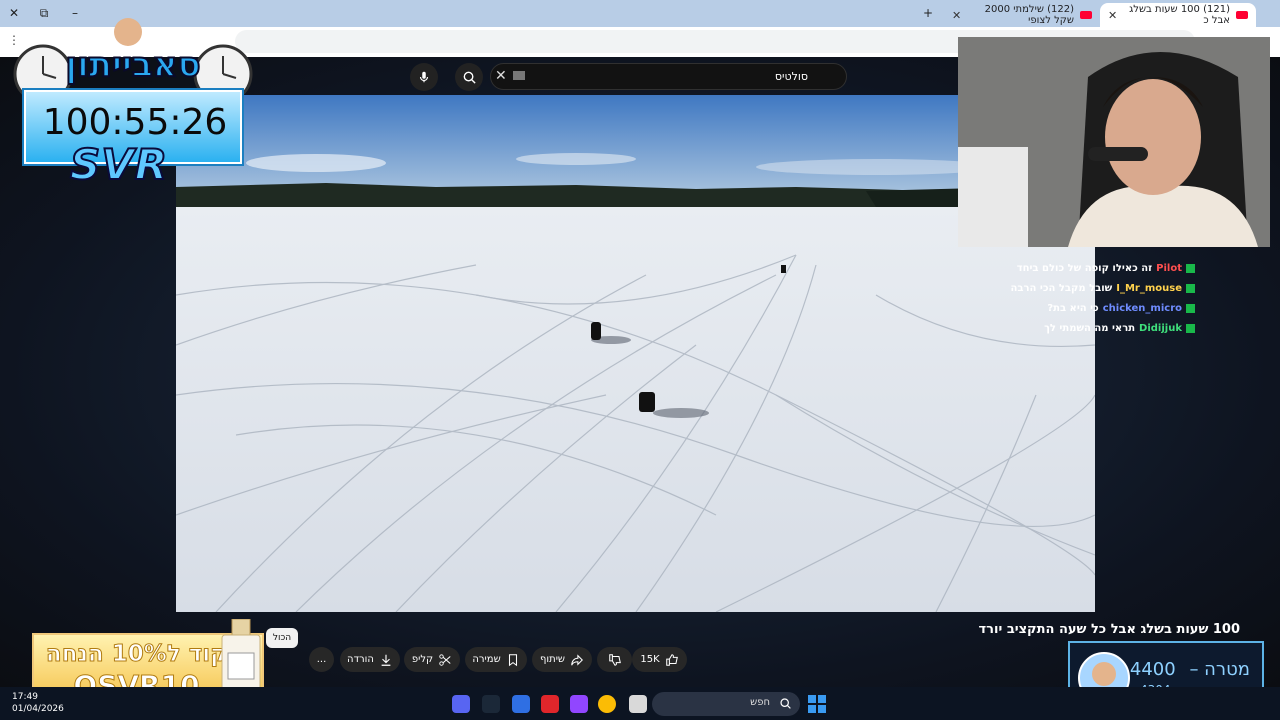 Image resolution: width=1280 pixels, height=720 pixels. Describe the element at coordinates (638, 704) in the screenshot. I see `task-view-icon` at that location.